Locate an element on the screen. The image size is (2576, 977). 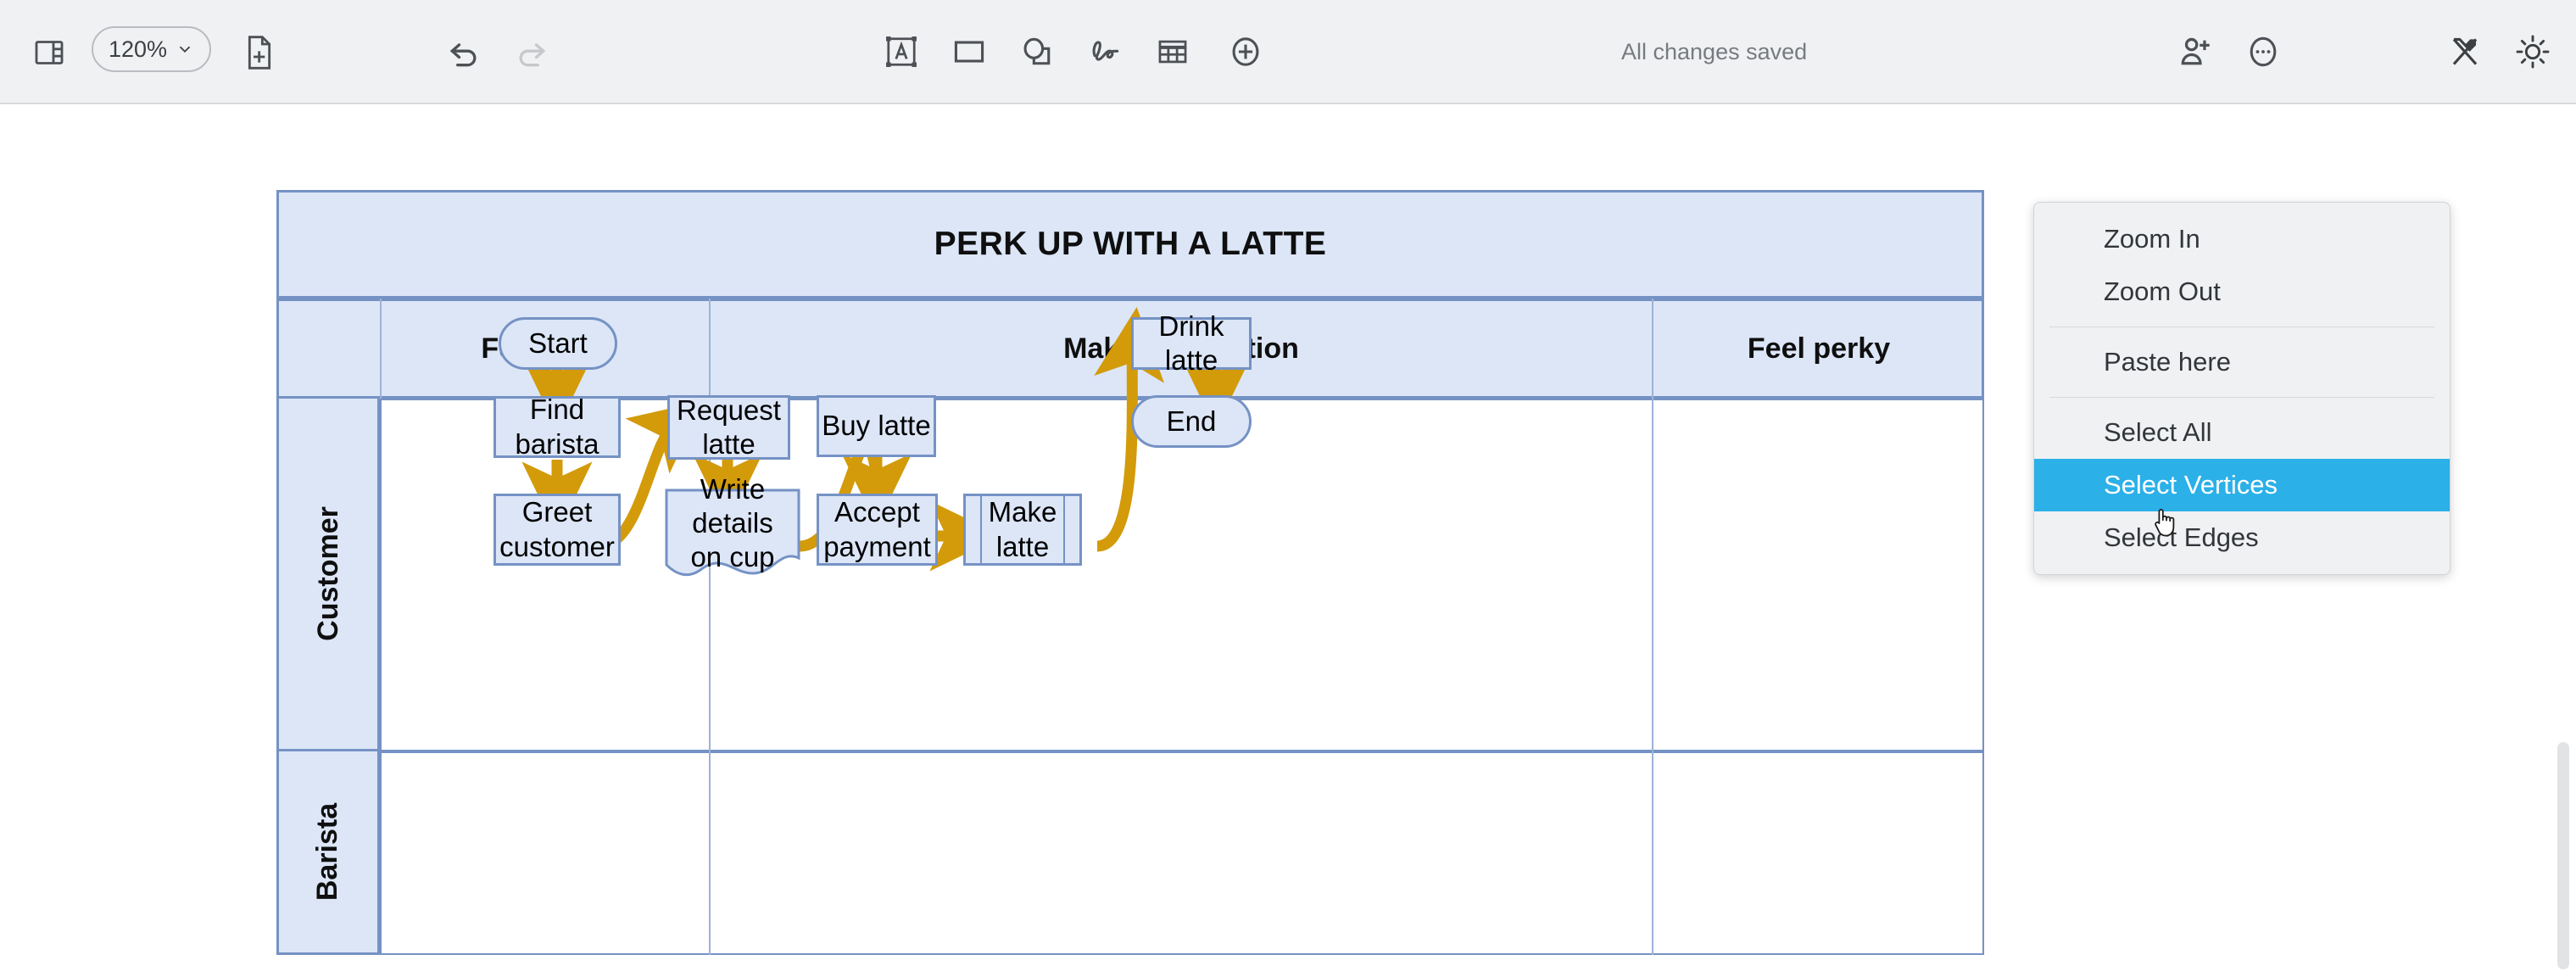
lane-label-barista: Barista is located at coordinates (328, 853).